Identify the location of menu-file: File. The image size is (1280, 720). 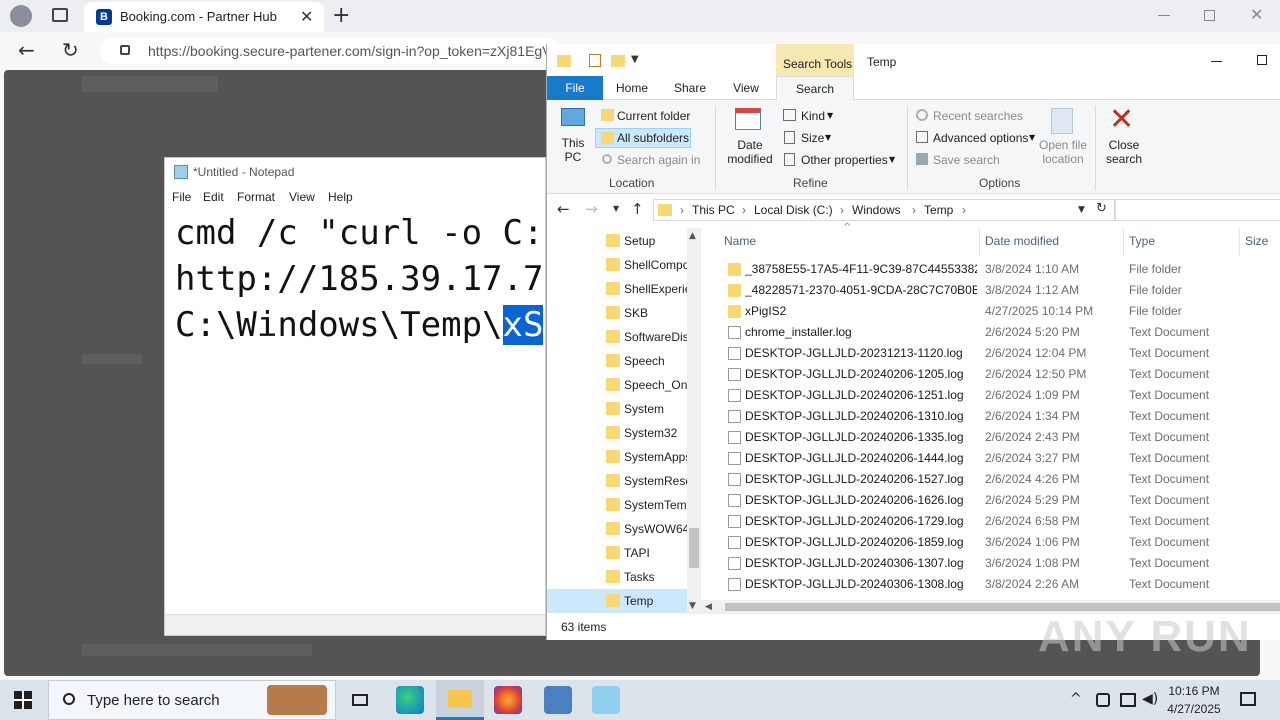
(181, 197).